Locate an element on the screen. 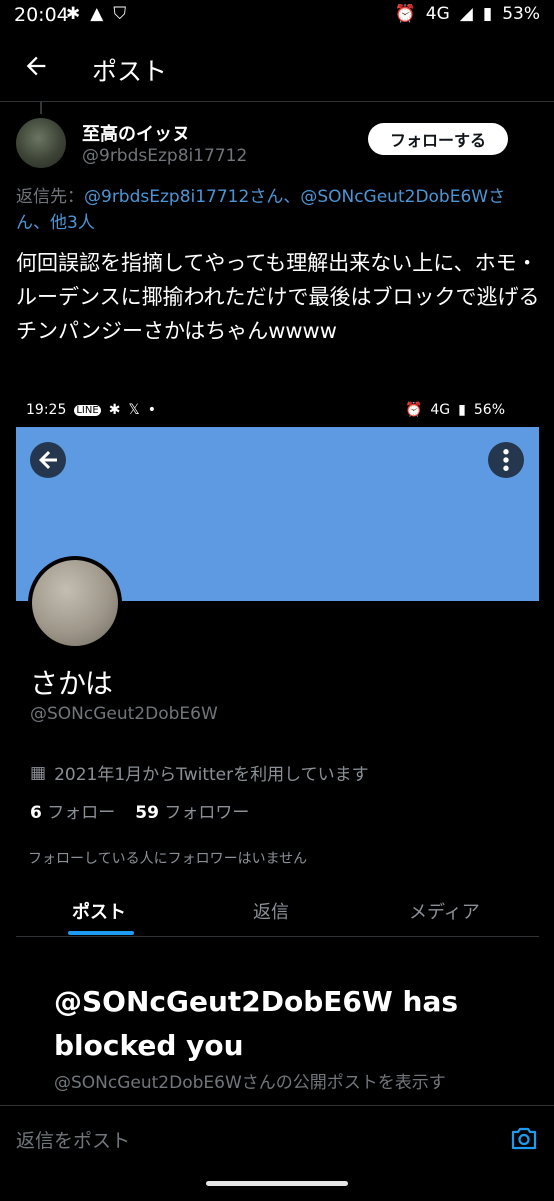  status-bar: 20:04 ✱ ▲ ⛉ ⏰ 4G ◢ ▮ 53% is located at coordinates (277, 15).